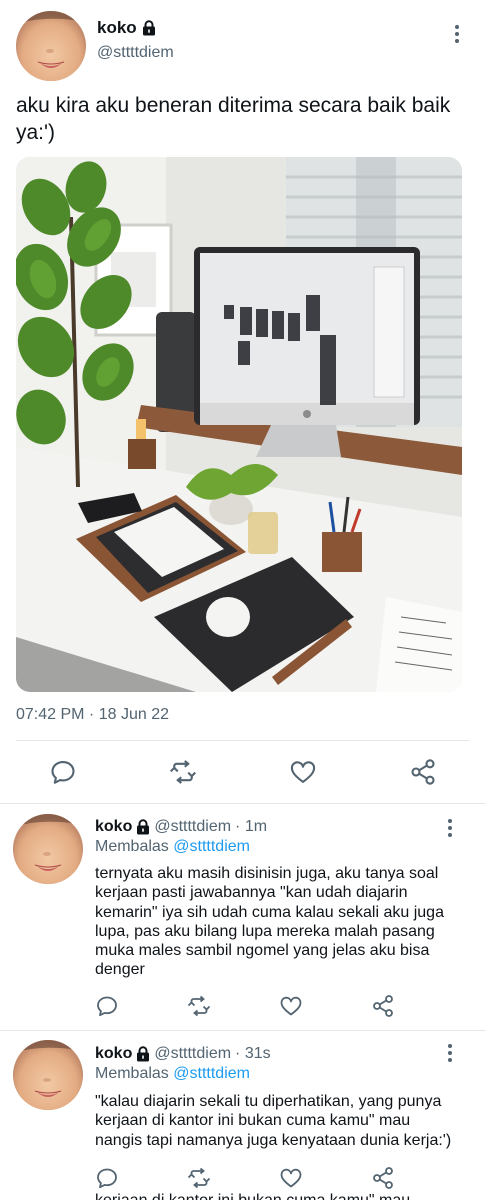 This screenshot has height=1200, width=486. What do you see at coordinates (253, 1053) in the screenshot?
I see `reply-time: · 31s` at bounding box center [253, 1053].